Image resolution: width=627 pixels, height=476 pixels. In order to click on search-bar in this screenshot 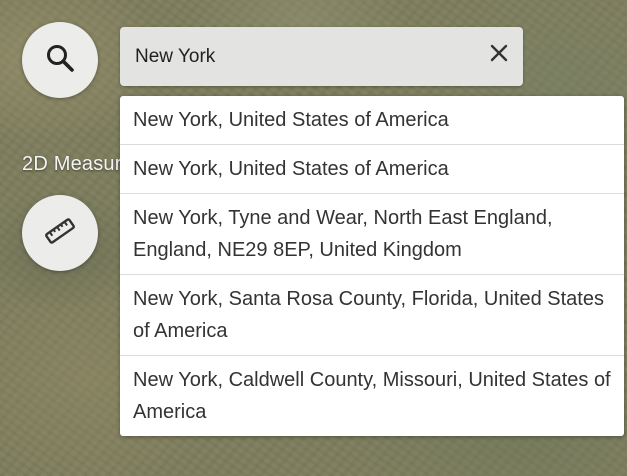, I will do `click(321, 56)`.